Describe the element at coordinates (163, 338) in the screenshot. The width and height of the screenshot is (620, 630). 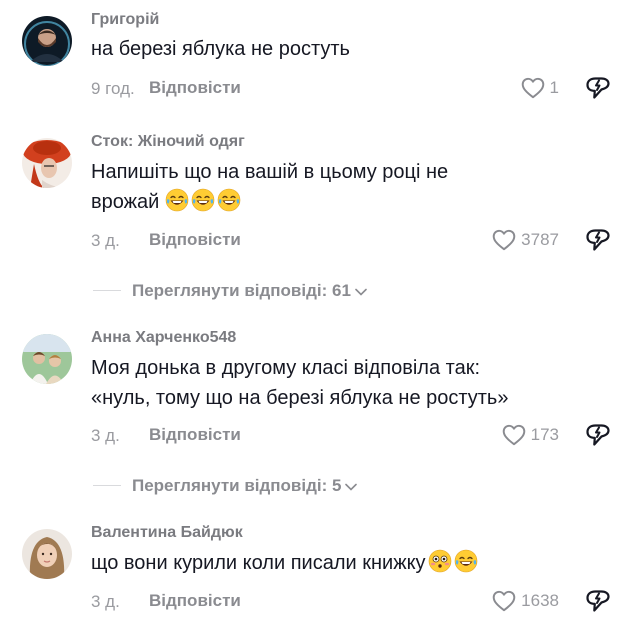
I see `username: Анна Харченко548` at that location.